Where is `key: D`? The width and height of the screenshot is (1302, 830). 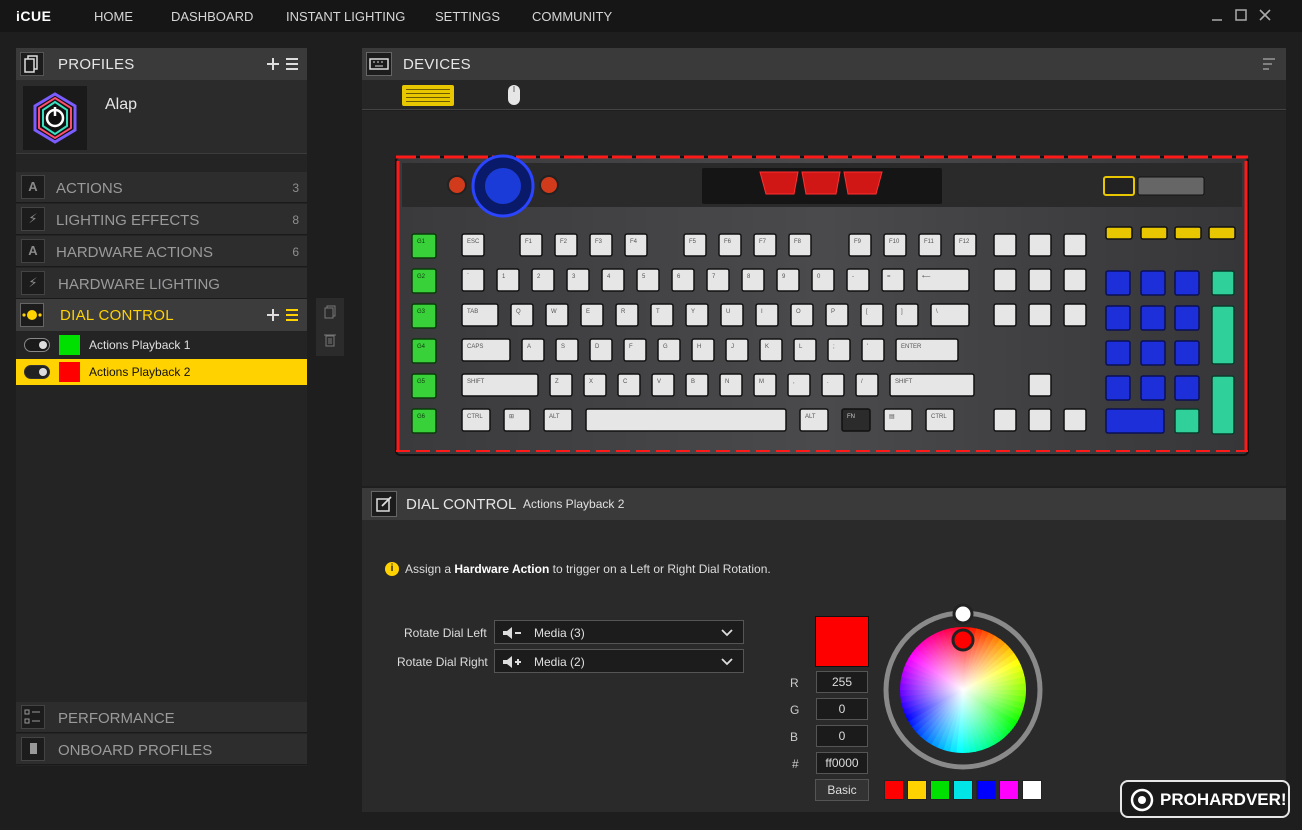
key: D is located at coordinates (601, 350).